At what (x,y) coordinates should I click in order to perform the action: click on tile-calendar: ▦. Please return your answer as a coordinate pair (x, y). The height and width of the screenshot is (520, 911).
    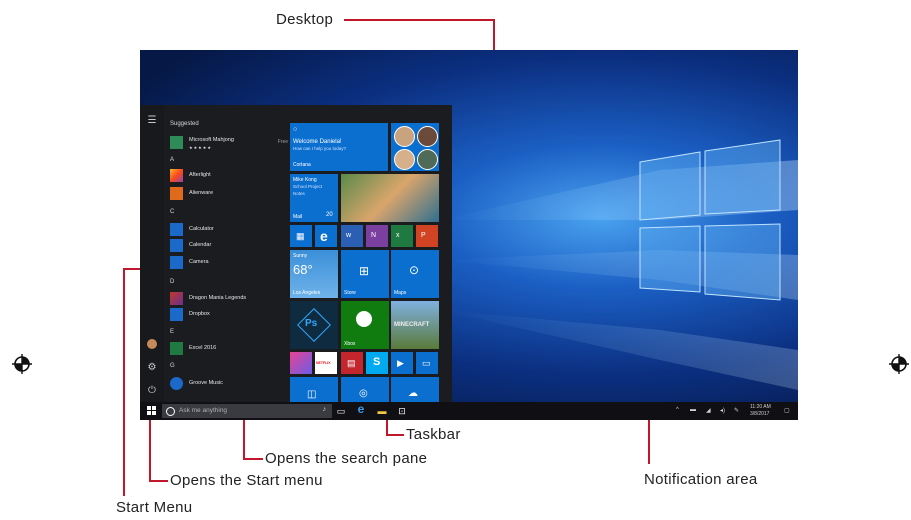
    Looking at the image, I should click on (301, 236).